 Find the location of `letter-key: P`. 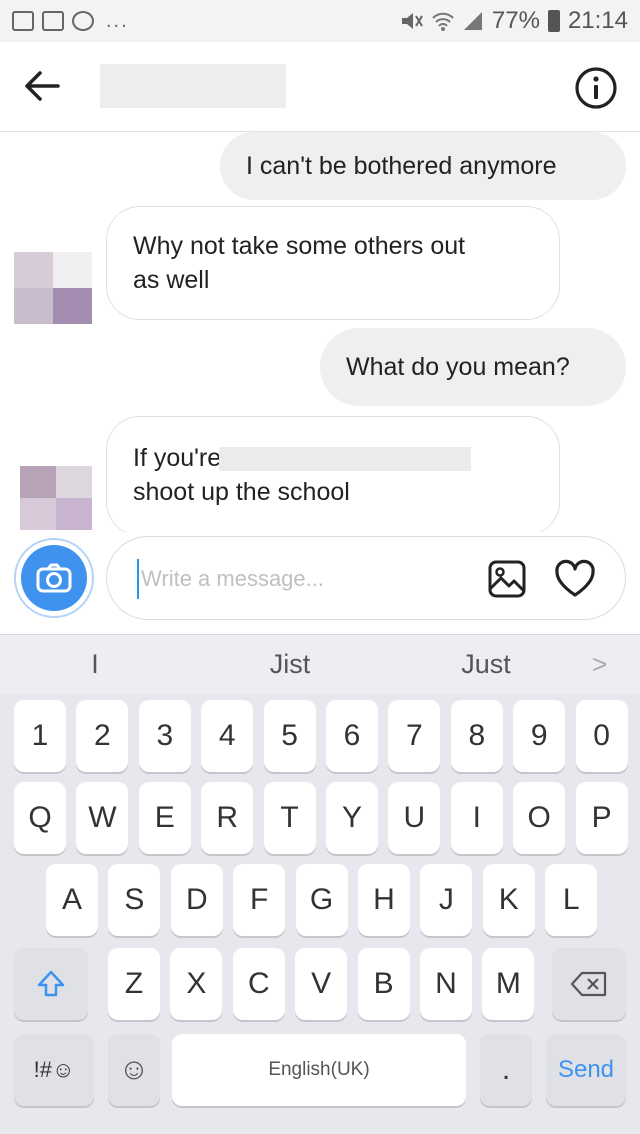

letter-key: P is located at coordinates (601, 818).